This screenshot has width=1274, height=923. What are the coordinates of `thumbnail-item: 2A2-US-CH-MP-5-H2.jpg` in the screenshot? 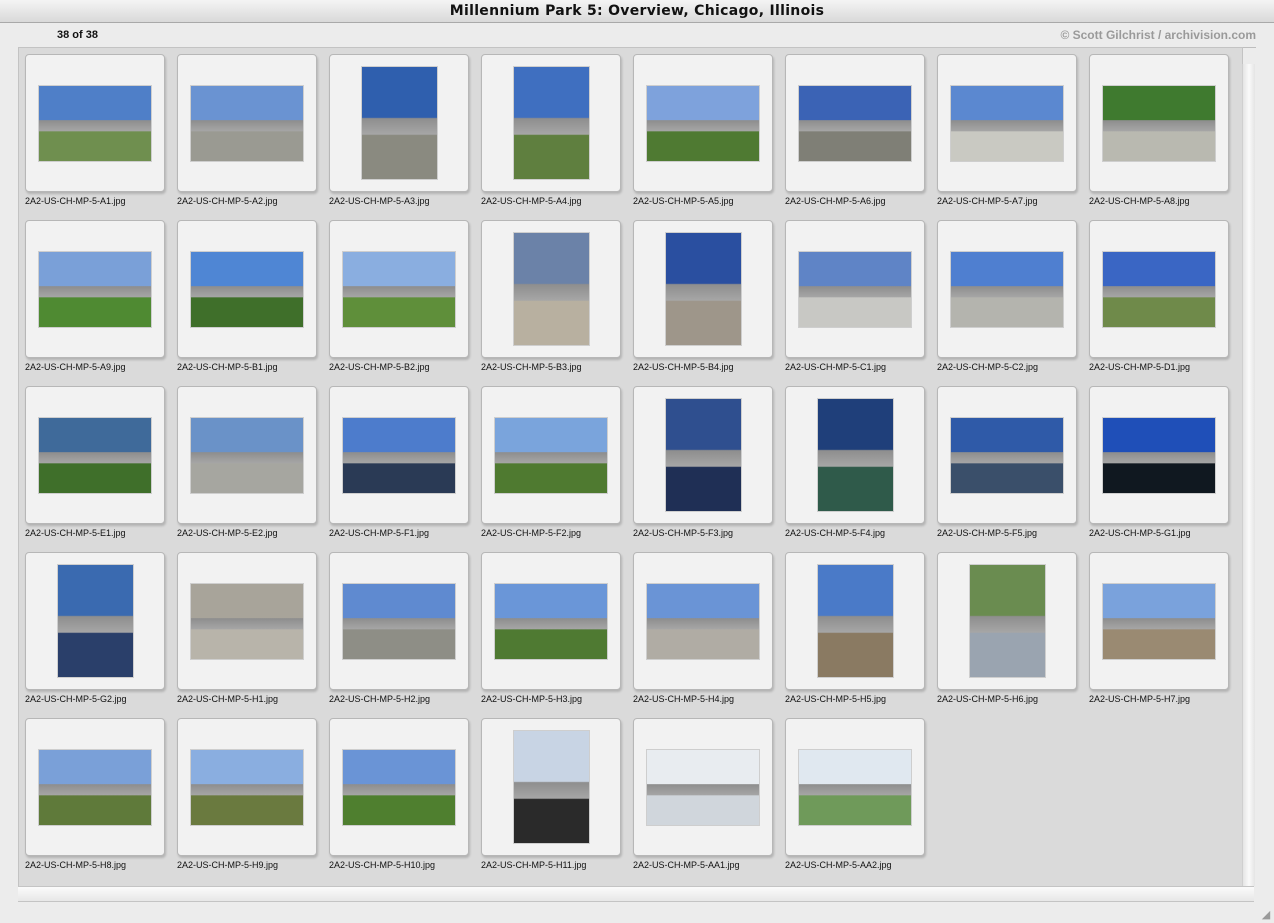 It's located at (399, 628).